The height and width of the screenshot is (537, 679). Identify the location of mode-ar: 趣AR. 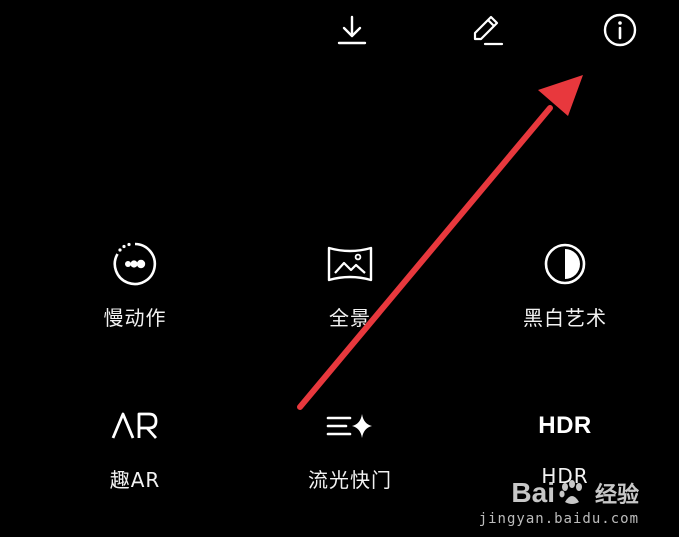
(135, 446).